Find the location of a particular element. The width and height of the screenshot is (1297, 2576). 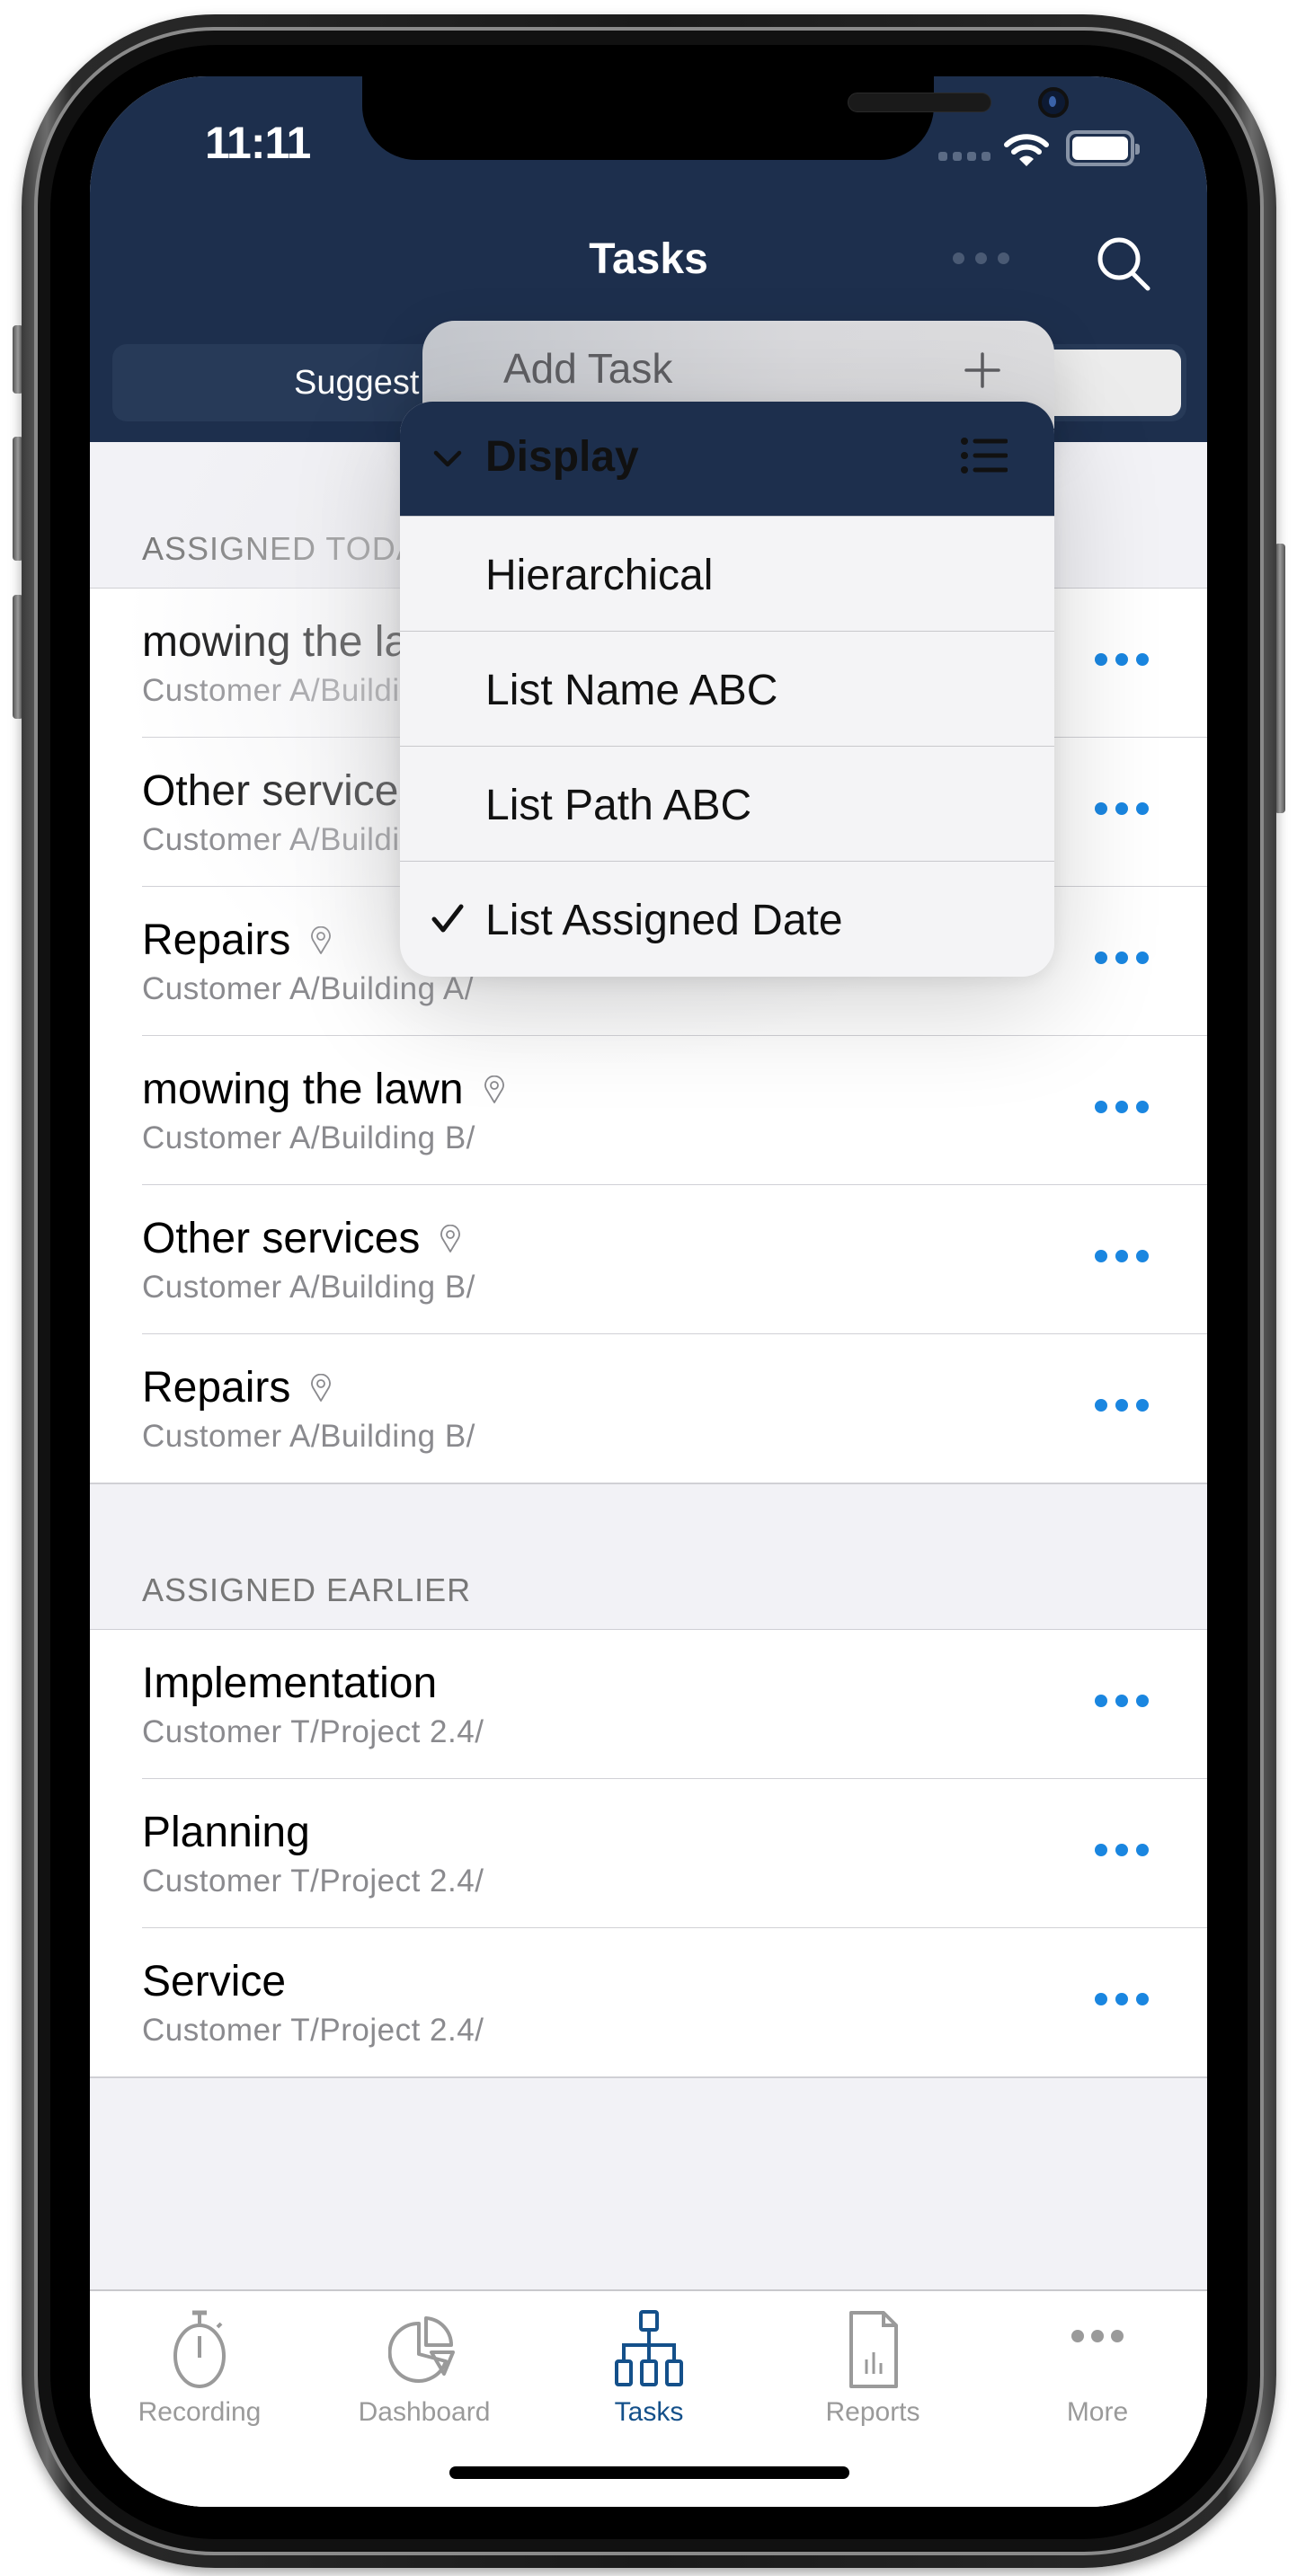

task-title: Planning is located at coordinates (226, 1833).